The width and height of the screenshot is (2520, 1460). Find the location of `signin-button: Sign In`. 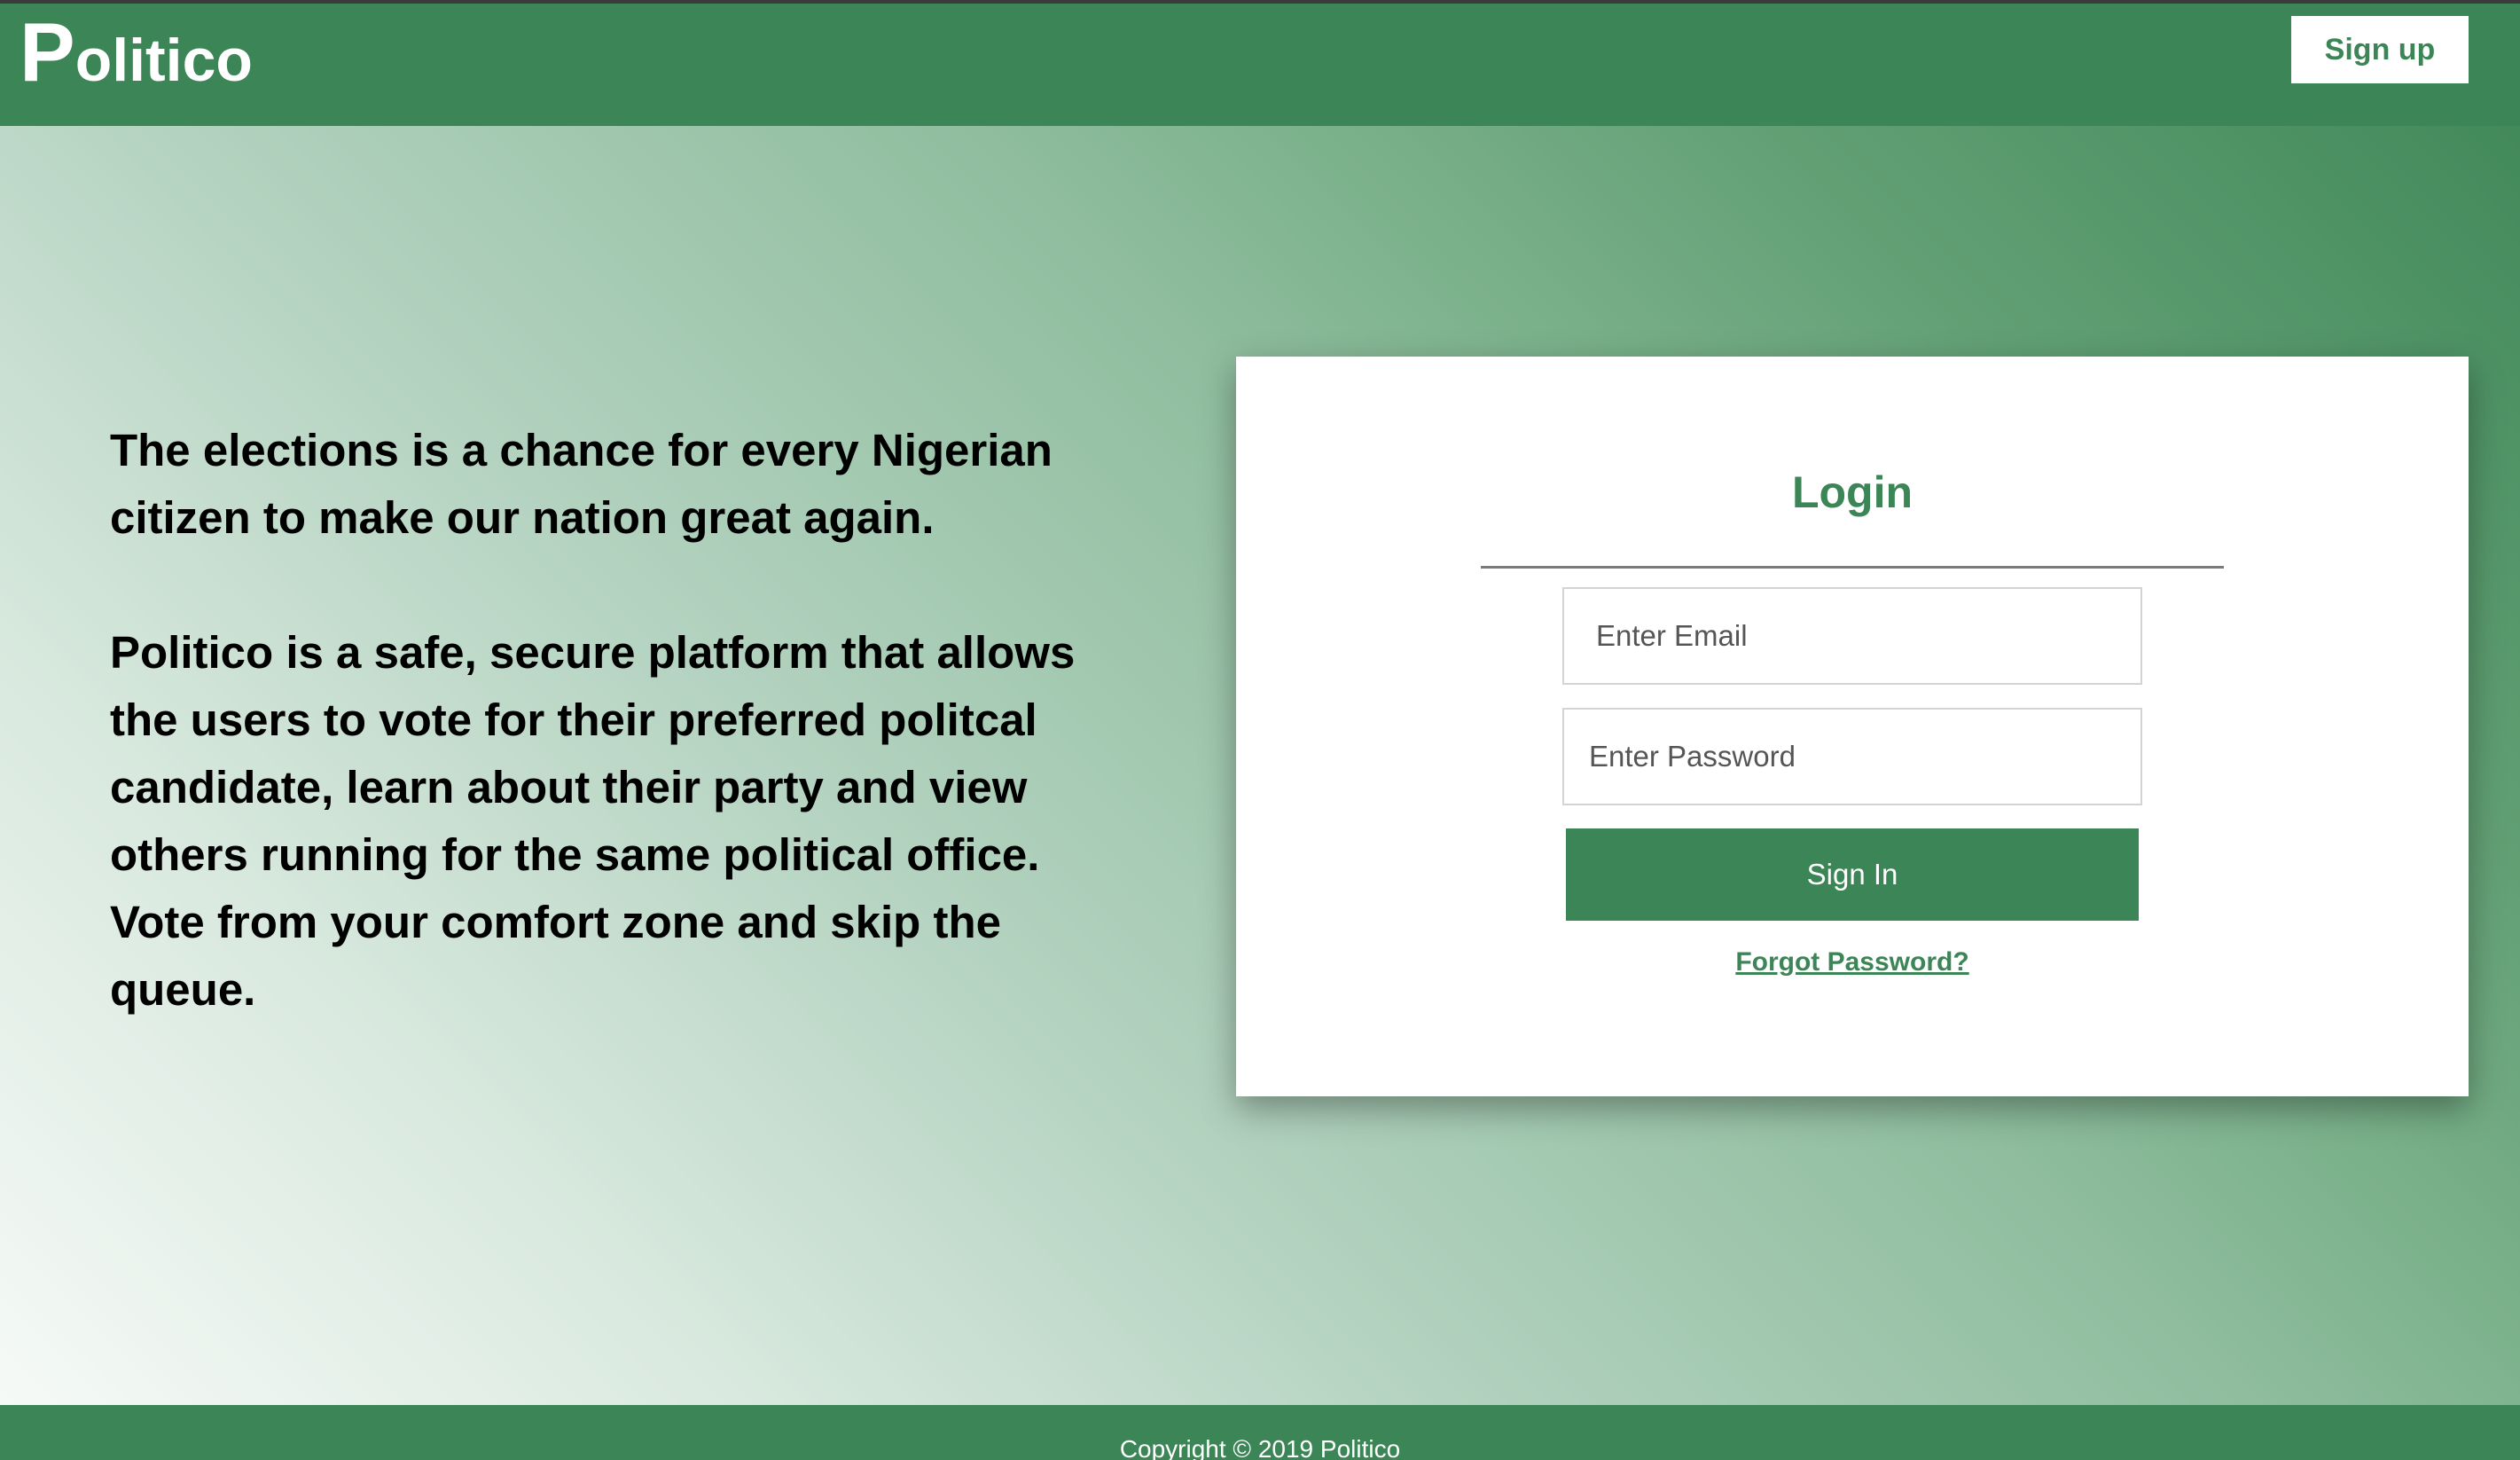

signin-button: Sign In is located at coordinates (1853, 874).